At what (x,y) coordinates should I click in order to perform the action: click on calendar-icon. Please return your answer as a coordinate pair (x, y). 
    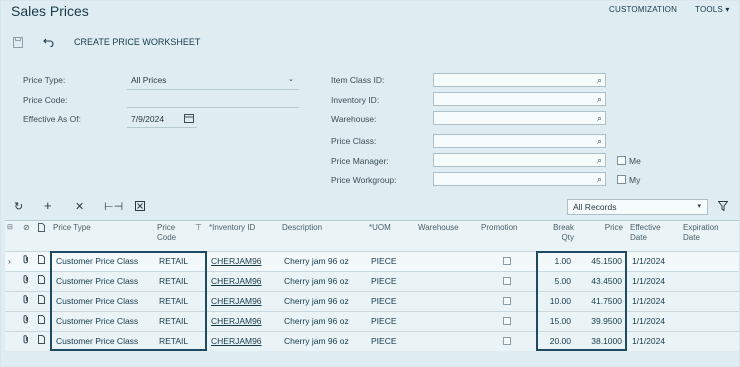
    Looking at the image, I should click on (189, 119).